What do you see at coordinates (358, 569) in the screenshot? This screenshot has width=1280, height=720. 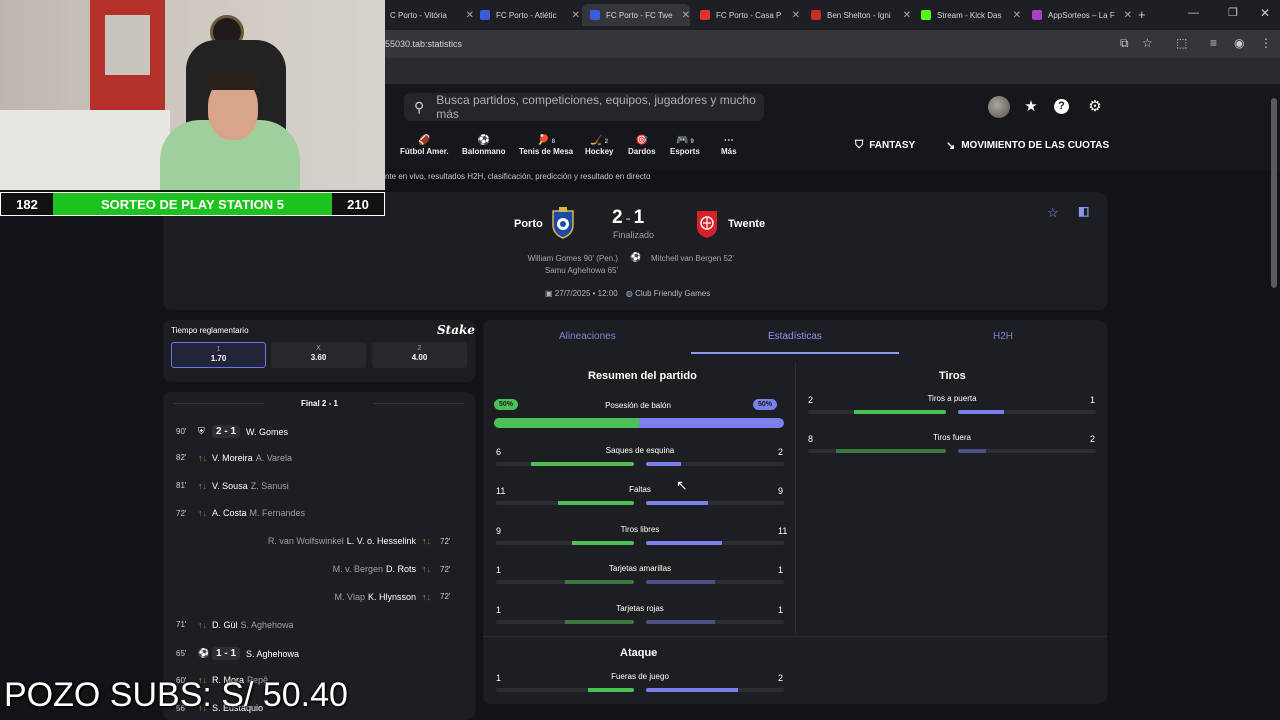 I see `event-player-out: M. v. Bergen` at bounding box center [358, 569].